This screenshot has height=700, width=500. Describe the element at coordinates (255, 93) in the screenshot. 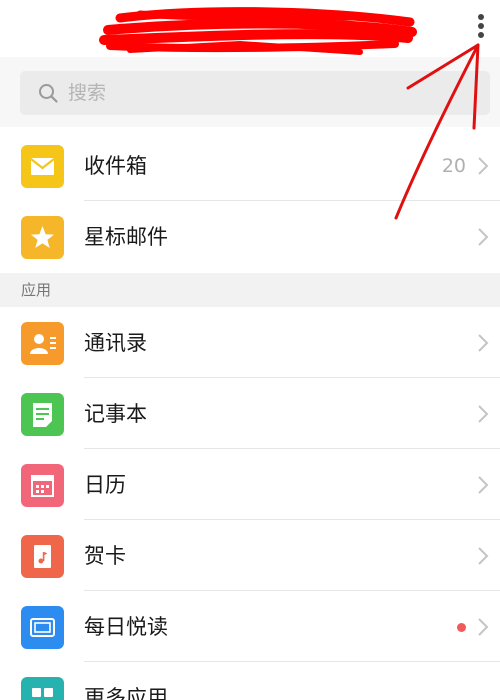

I see `search-input: 搜索` at that location.